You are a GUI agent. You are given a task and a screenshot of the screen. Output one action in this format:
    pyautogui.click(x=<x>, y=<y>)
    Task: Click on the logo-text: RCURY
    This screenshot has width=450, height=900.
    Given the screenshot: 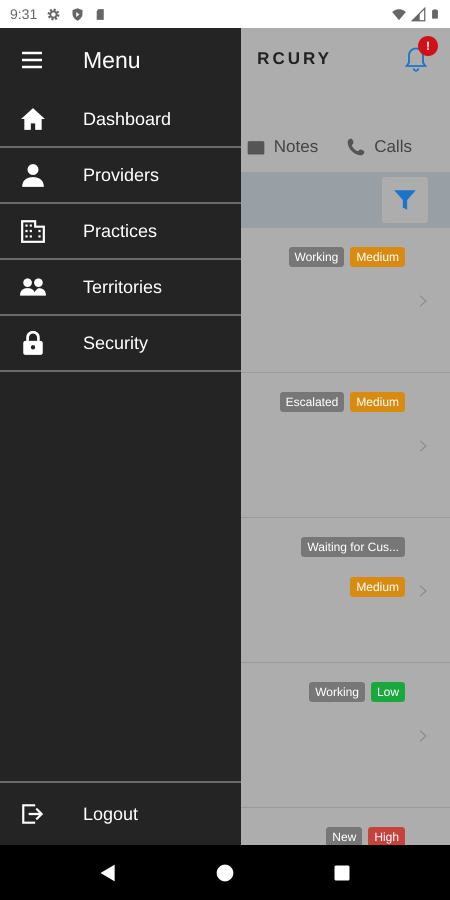 What is the action you would take?
    pyautogui.click(x=294, y=59)
    